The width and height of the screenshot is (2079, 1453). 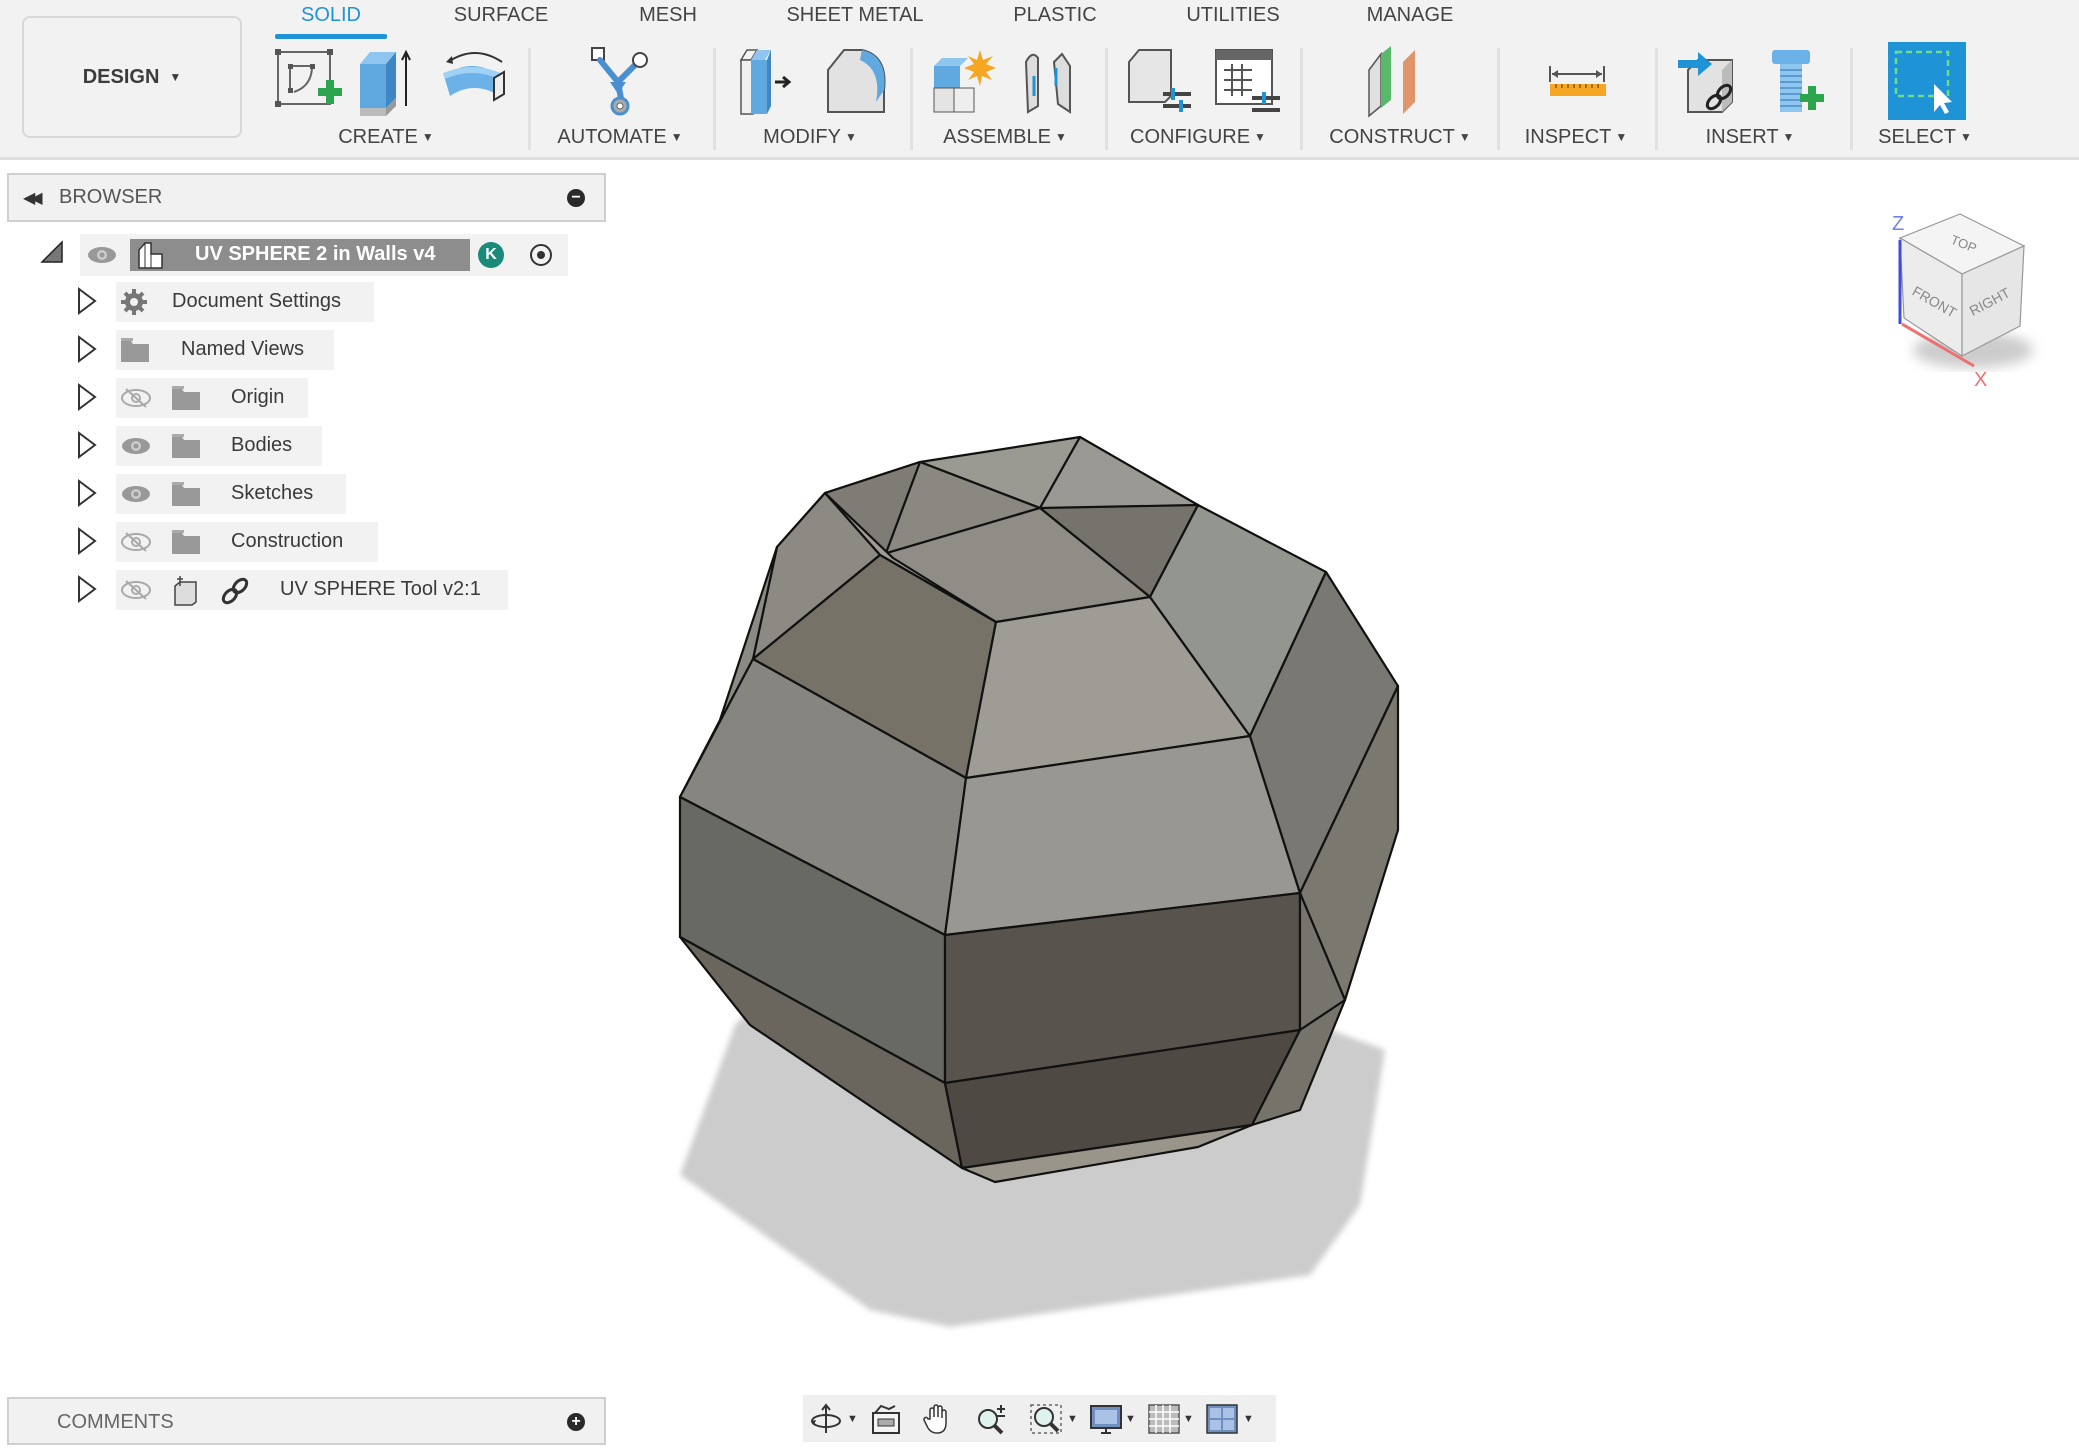 I want to click on tree-item-document-settings: Document Settings, so click(x=245, y=302).